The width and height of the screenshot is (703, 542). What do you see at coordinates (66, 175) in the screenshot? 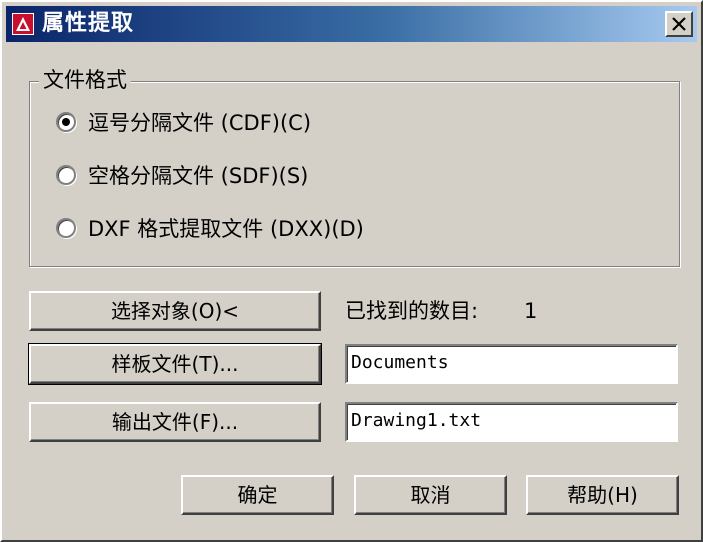
I see `radio-sdf` at bounding box center [66, 175].